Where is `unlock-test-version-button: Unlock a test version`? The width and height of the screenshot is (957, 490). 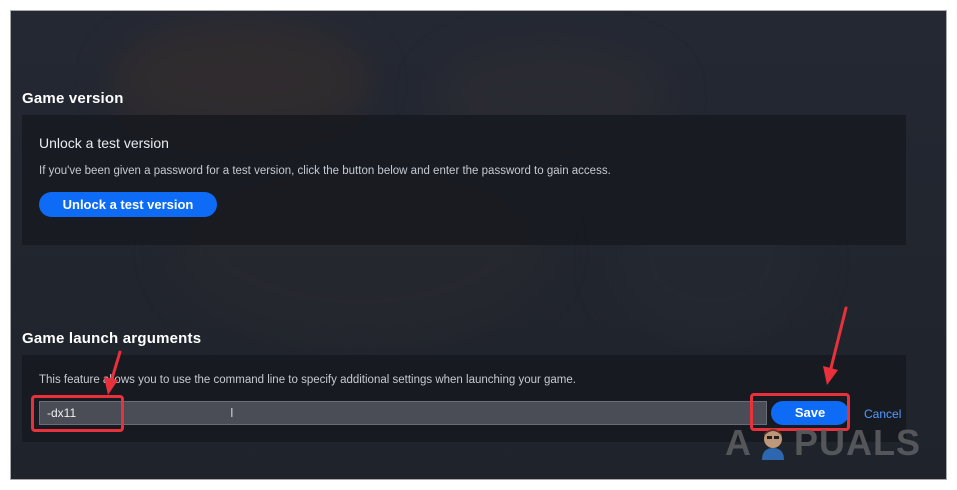
unlock-test-version-button: Unlock a test version is located at coordinates (128, 204).